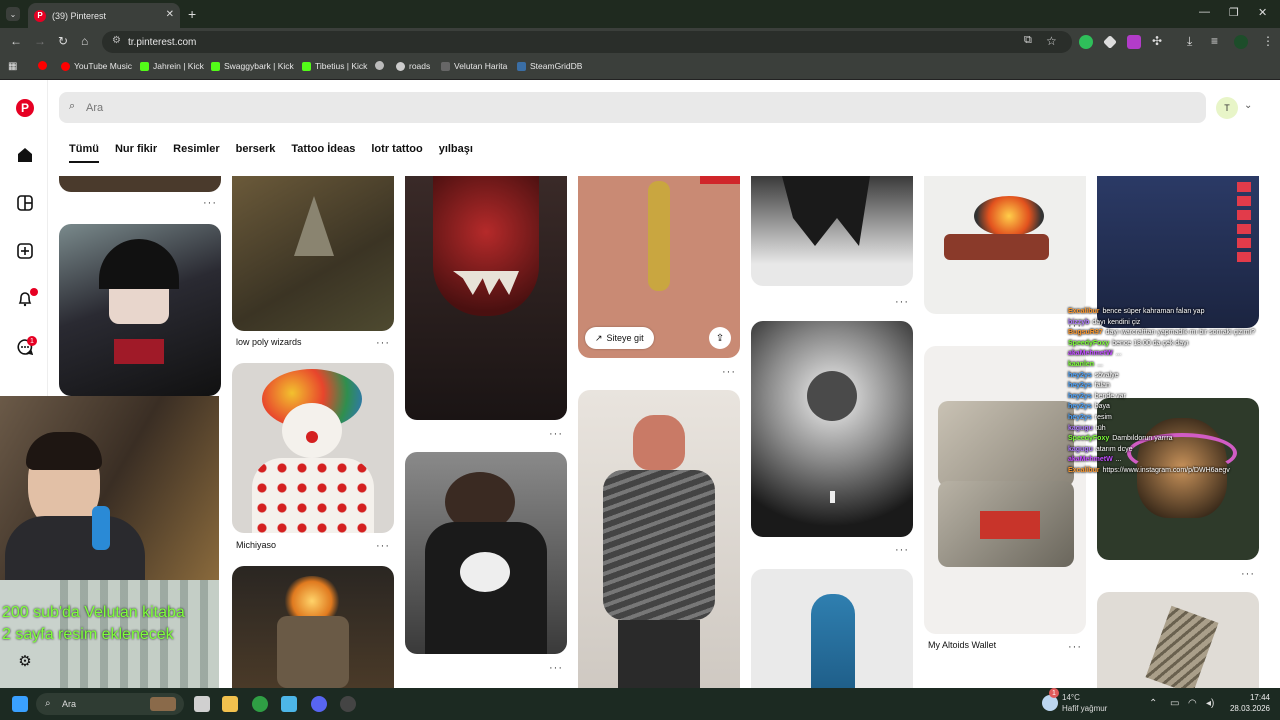 This screenshot has height=720, width=1280. Describe the element at coordinates (619, 338) in the screenshot. I see `visit-site-button: ↗ Siteye git` at that location.